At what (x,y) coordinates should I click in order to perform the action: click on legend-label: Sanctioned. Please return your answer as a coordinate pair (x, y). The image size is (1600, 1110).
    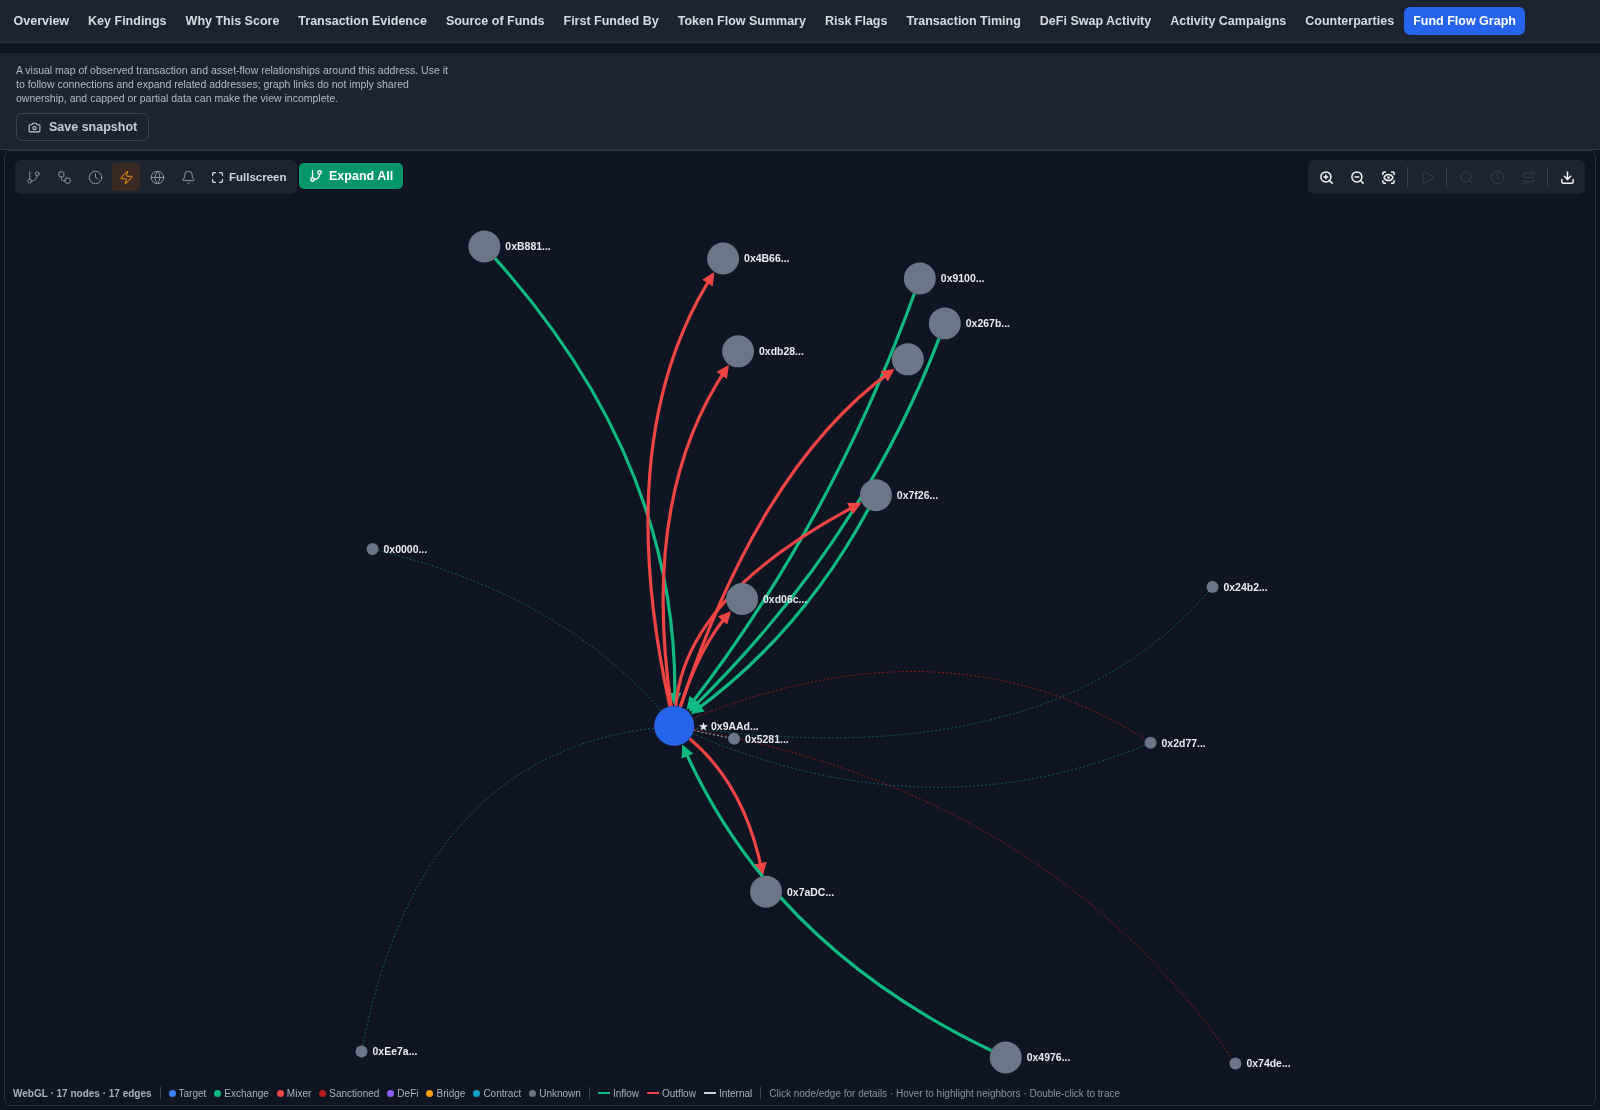
    Looking at the image, I should click on (354, 1093).